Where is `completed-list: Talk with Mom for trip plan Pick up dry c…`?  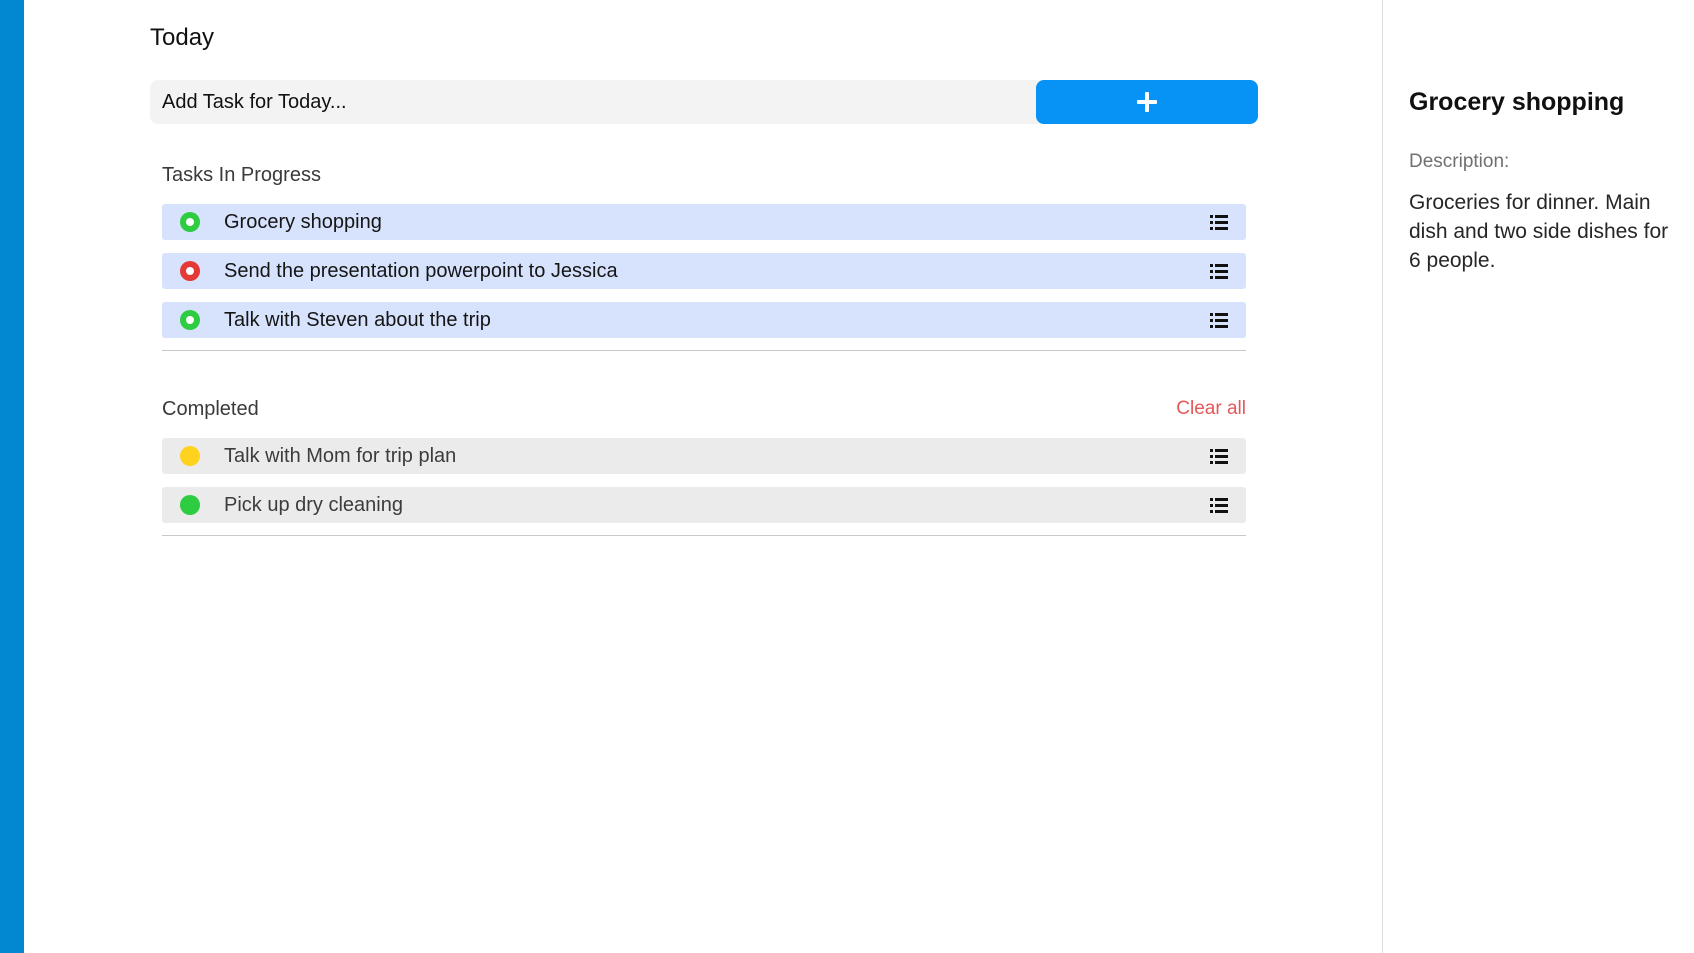 completed-list: Talk with Mom for trip plan Pick up dry c… is located at coordinates (704, 480).